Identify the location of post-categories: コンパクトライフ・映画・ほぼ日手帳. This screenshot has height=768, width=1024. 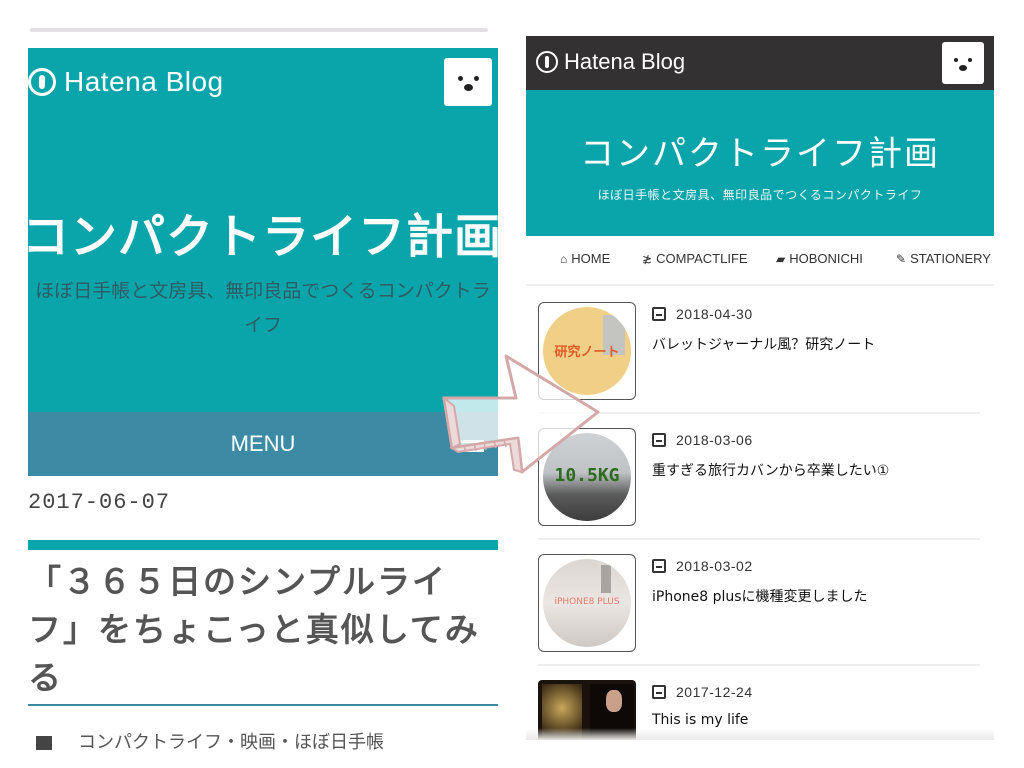
(210, 741).